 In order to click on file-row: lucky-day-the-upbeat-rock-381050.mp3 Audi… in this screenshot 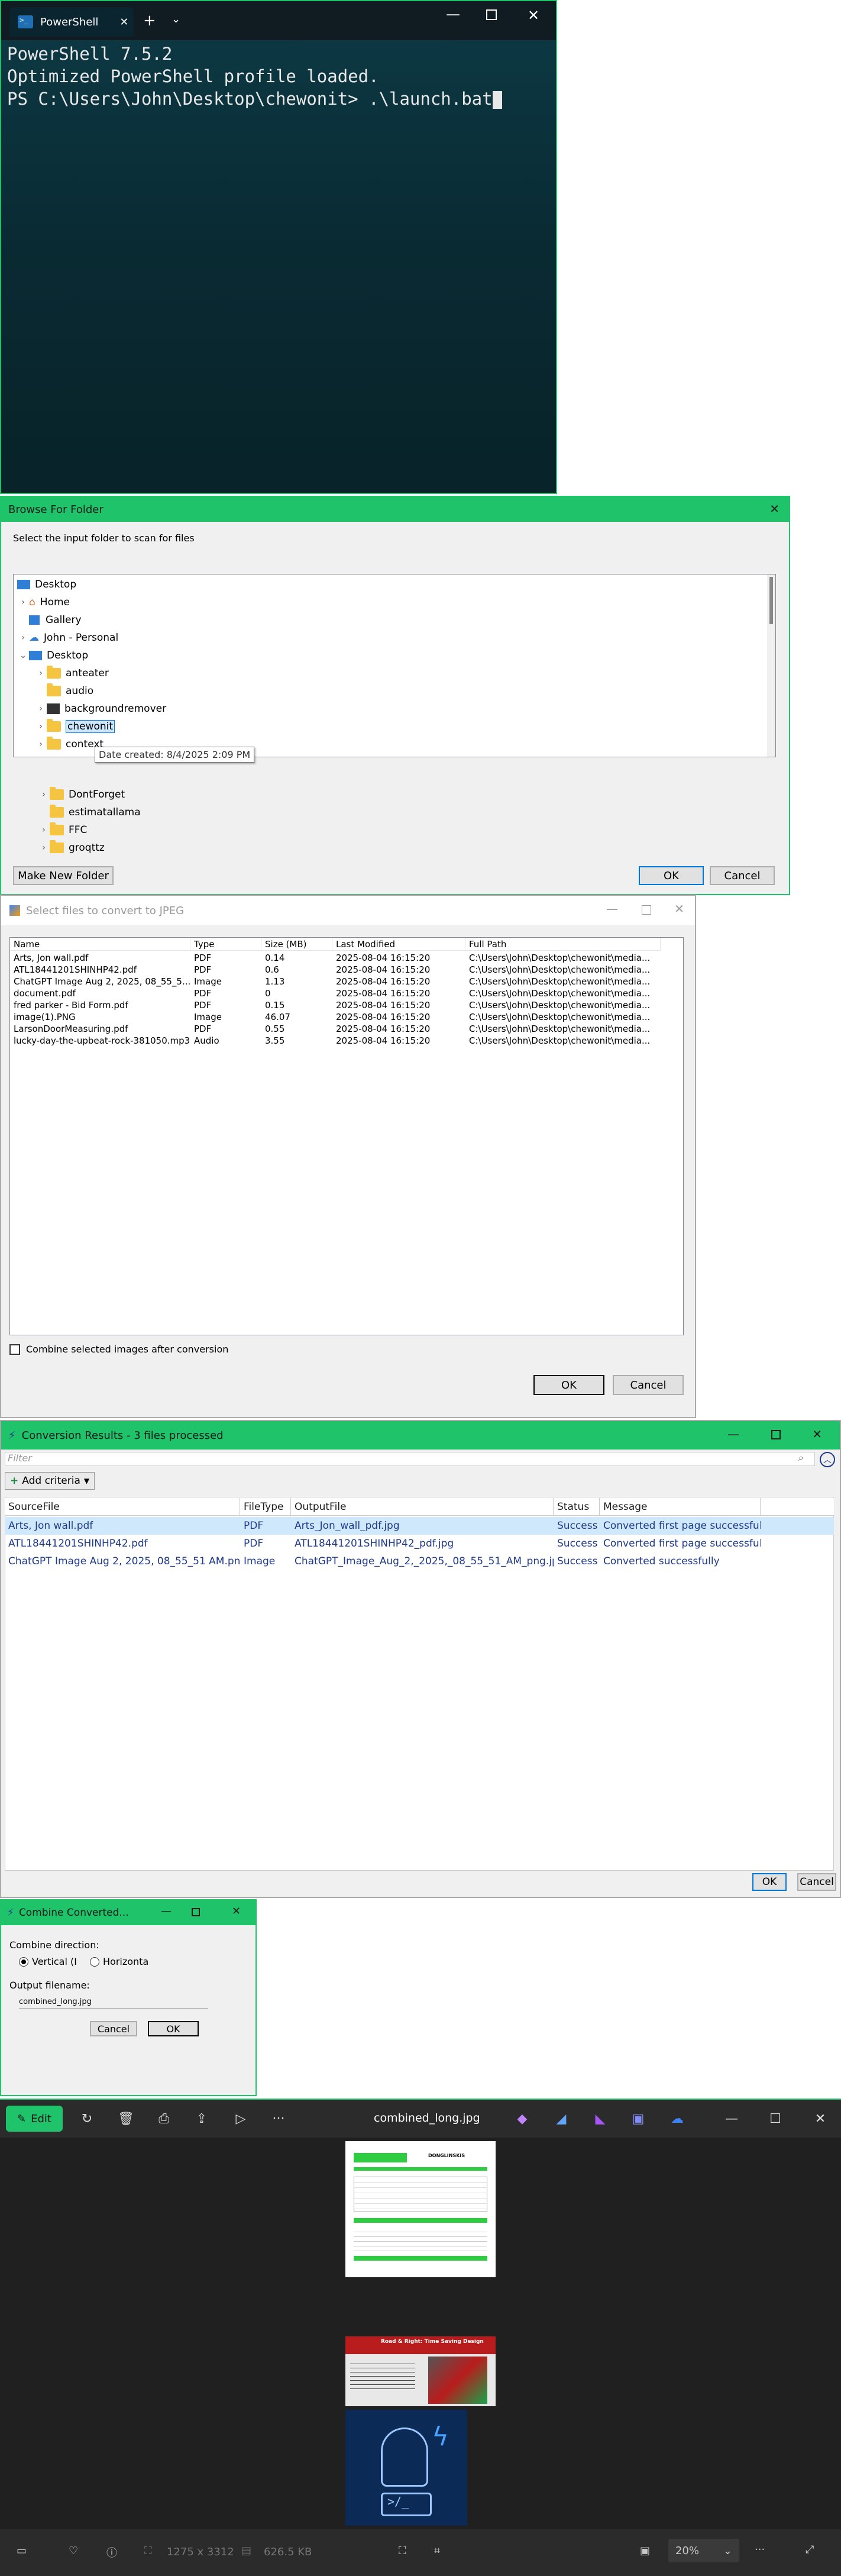, I will do `click(335, 1041)`.